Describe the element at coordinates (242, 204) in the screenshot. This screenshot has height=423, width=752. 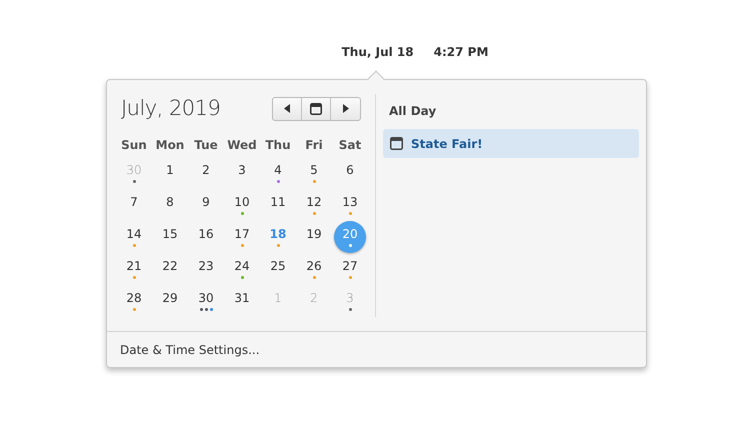
I see `day-cell: 10` at that location.